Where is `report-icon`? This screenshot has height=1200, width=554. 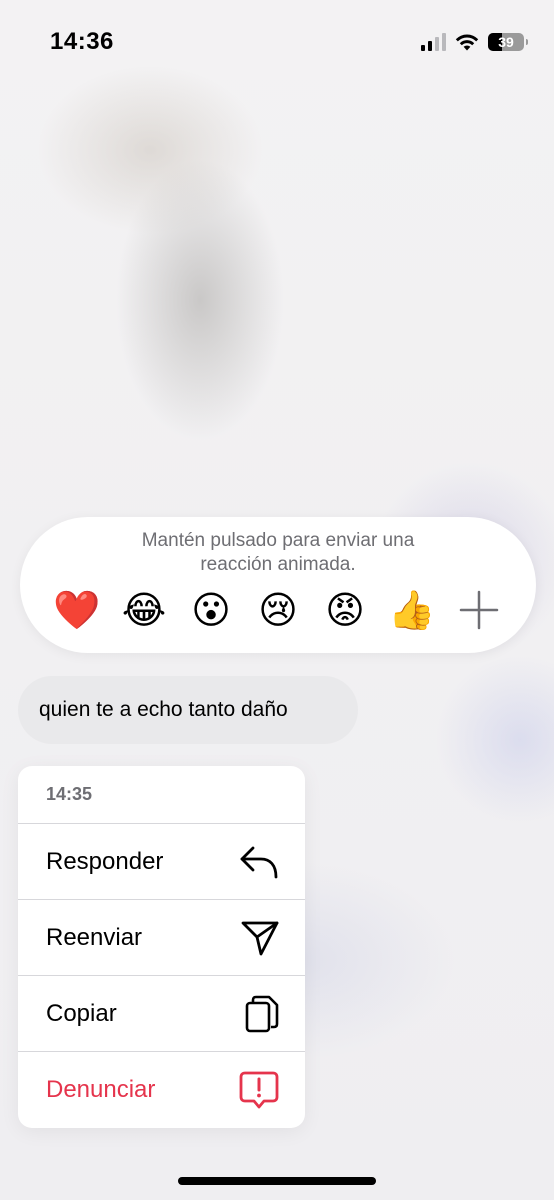 report-icon is located at coordinates (259, 1090).